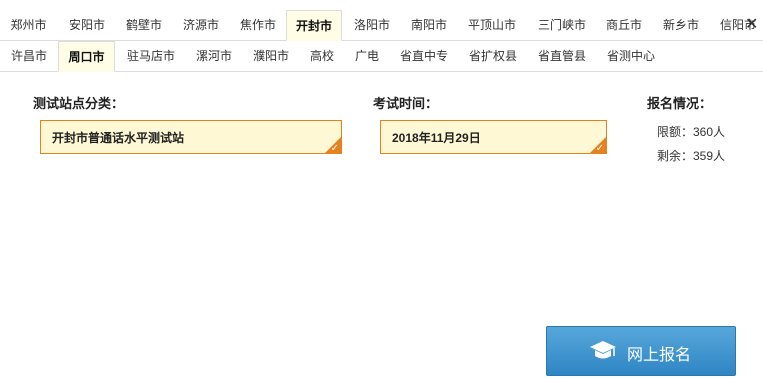 This screenshot has width=763, height=378. I want to click on tab-shengce-zhongxin: 省测中心, so click(631, 56).